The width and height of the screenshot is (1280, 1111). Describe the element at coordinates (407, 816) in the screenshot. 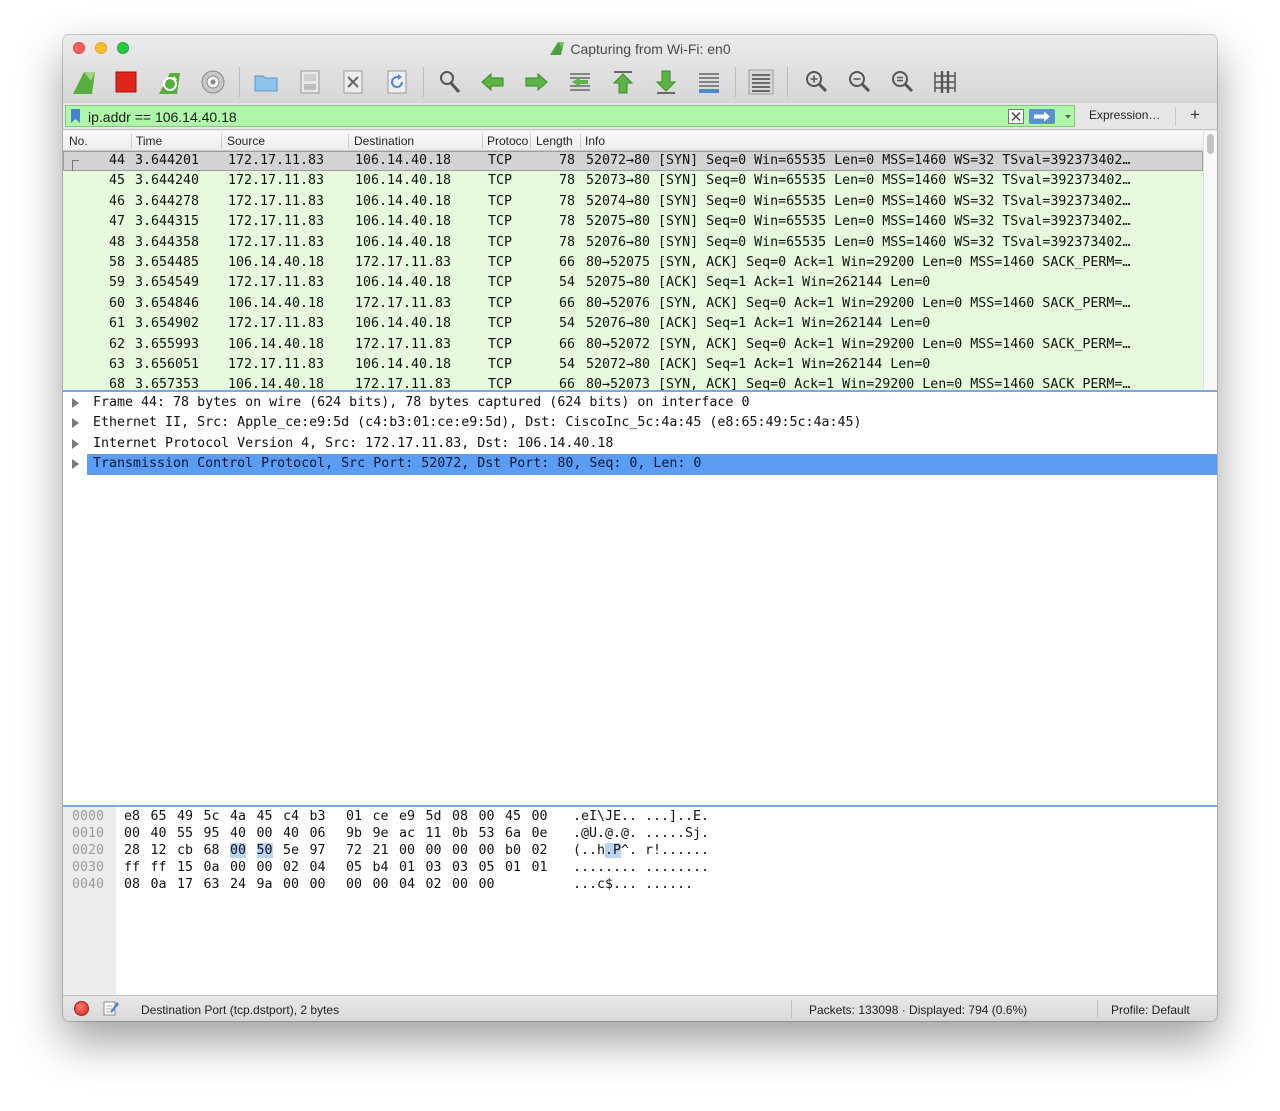

I see `hex-byte: e9` at that location.